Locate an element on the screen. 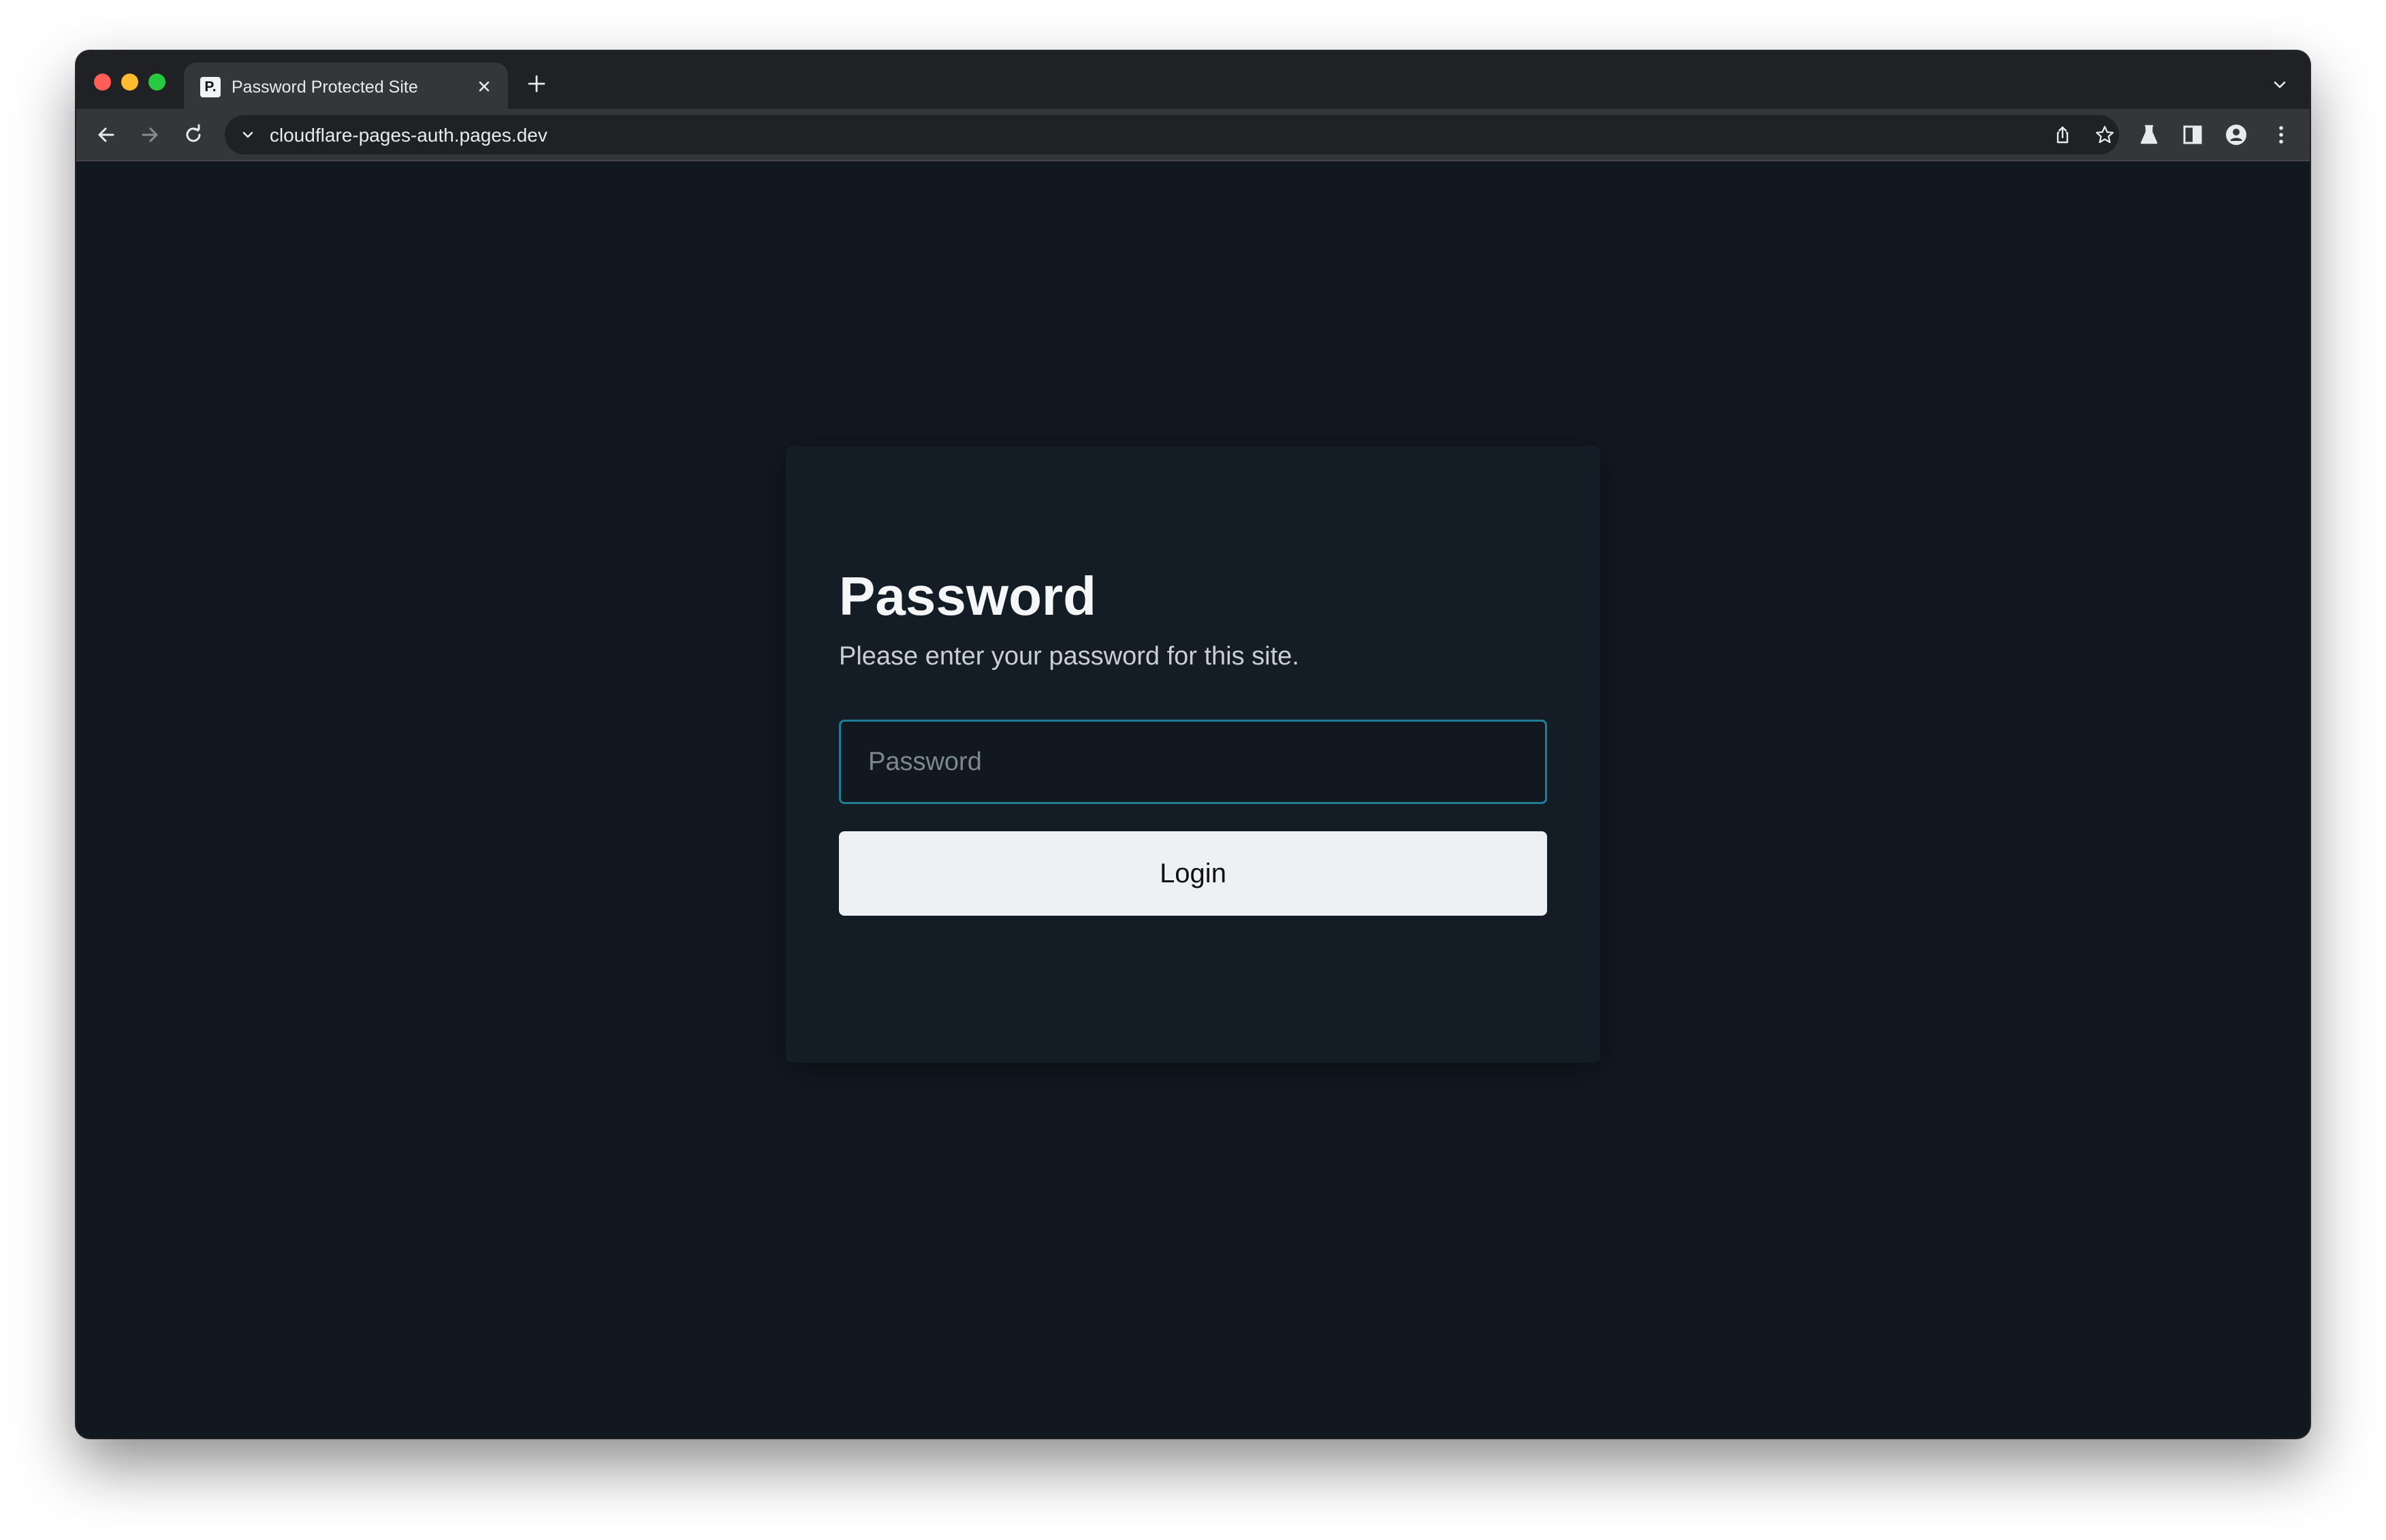 The width and height of the screenshot is (2386, 1540). profile-icon is located at coordinates (2236, 135).